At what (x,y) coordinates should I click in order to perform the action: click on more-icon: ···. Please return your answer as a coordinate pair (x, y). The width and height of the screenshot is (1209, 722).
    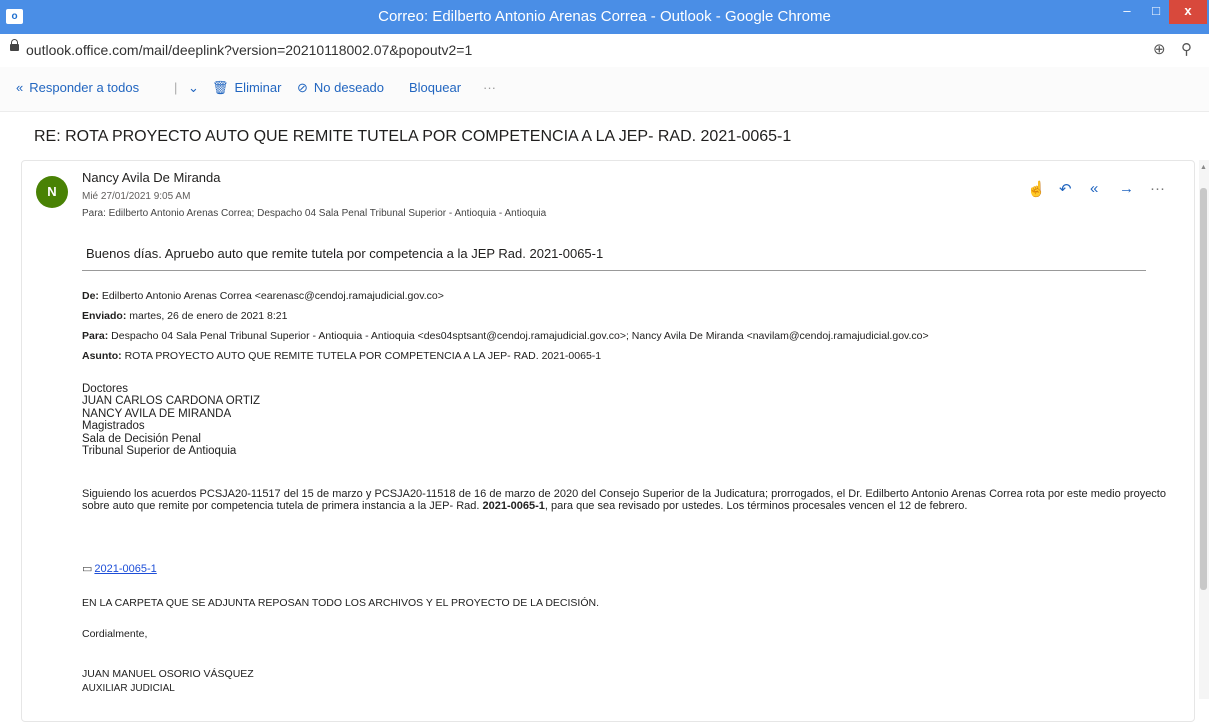
    Looking at the image, I should click on (1157, 188).